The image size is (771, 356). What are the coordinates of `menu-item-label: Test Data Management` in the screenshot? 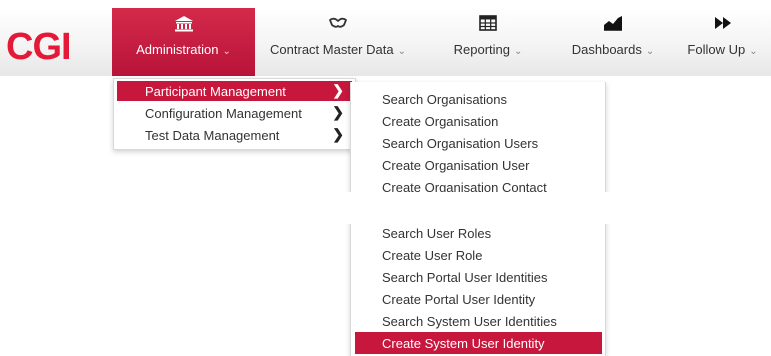 It's located at (212, 135).